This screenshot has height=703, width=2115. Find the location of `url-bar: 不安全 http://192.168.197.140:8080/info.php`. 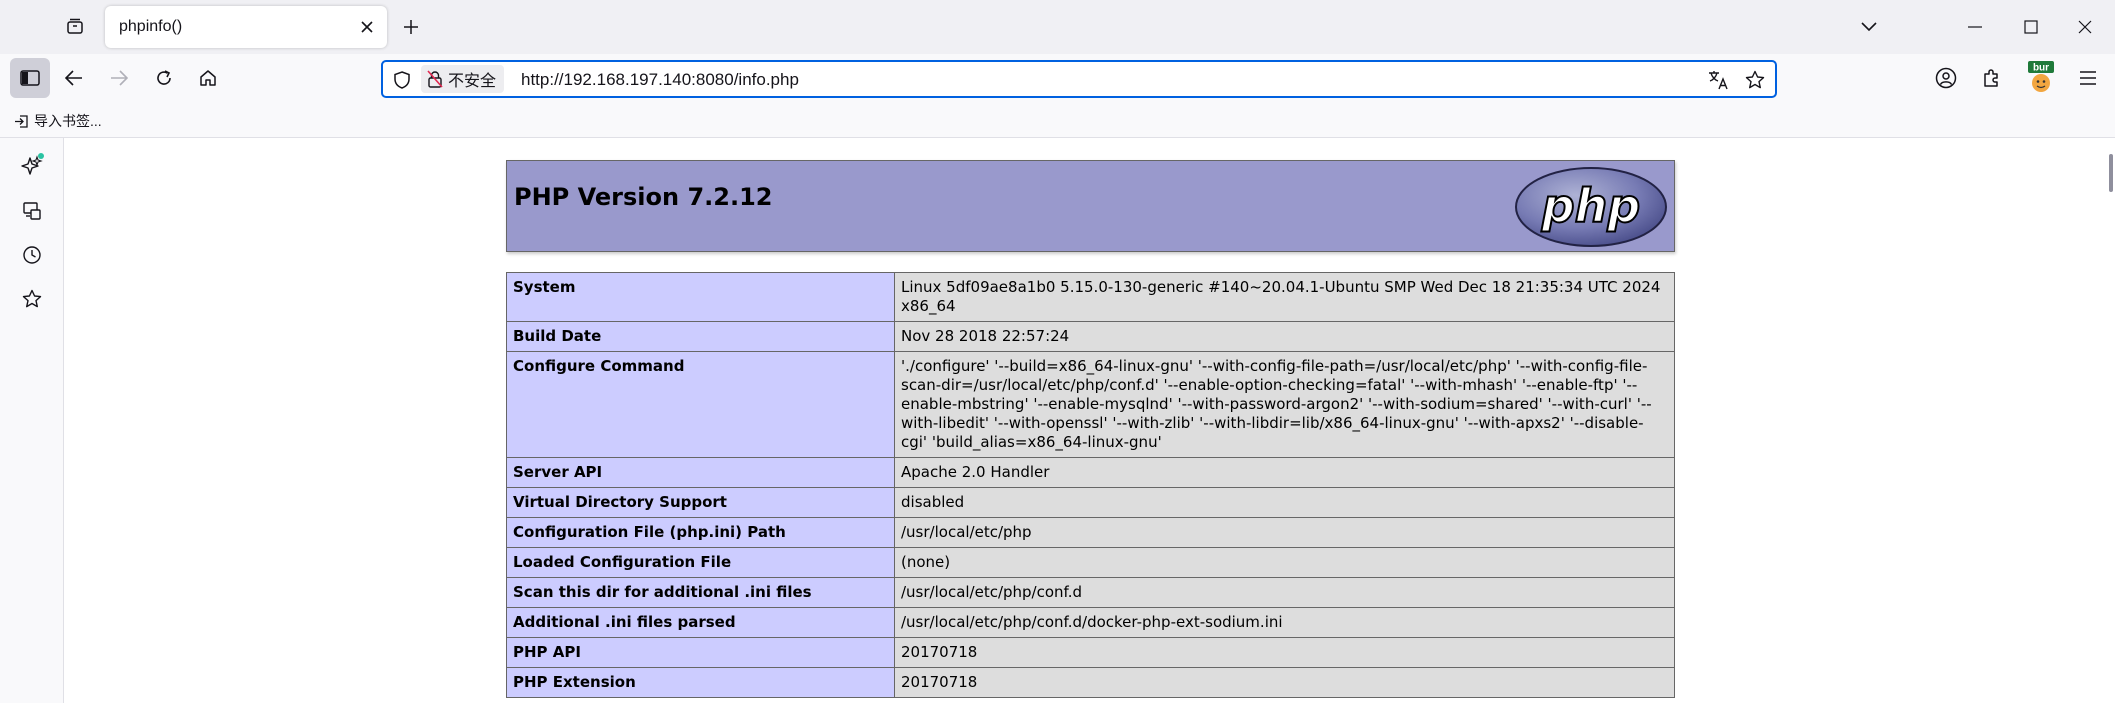

url-bar: 不安全 http://192.168.197.140:8080/info.php is located at coordinates (1079, 79).